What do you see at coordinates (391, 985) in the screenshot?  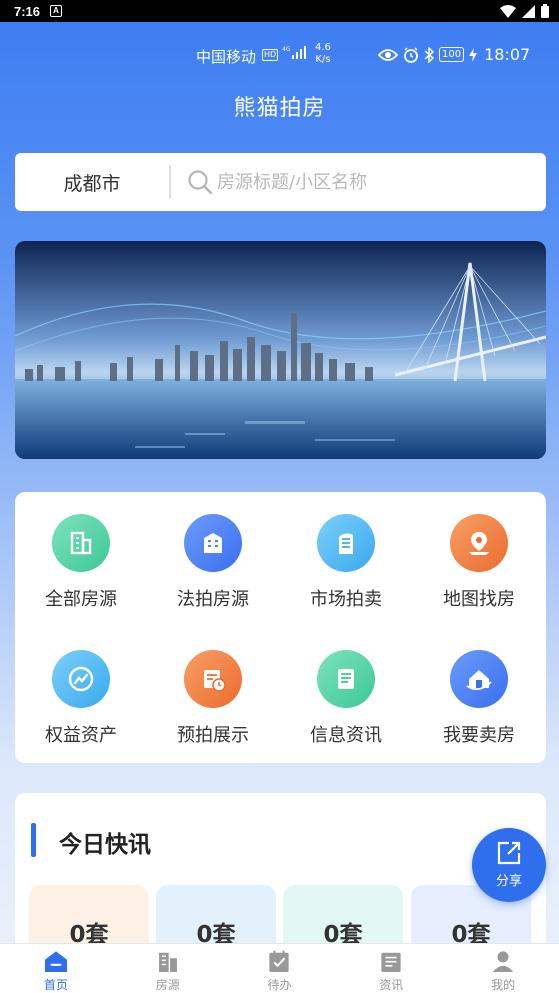 I see `tab-label: 资讯` at bounding box center [391, 985].